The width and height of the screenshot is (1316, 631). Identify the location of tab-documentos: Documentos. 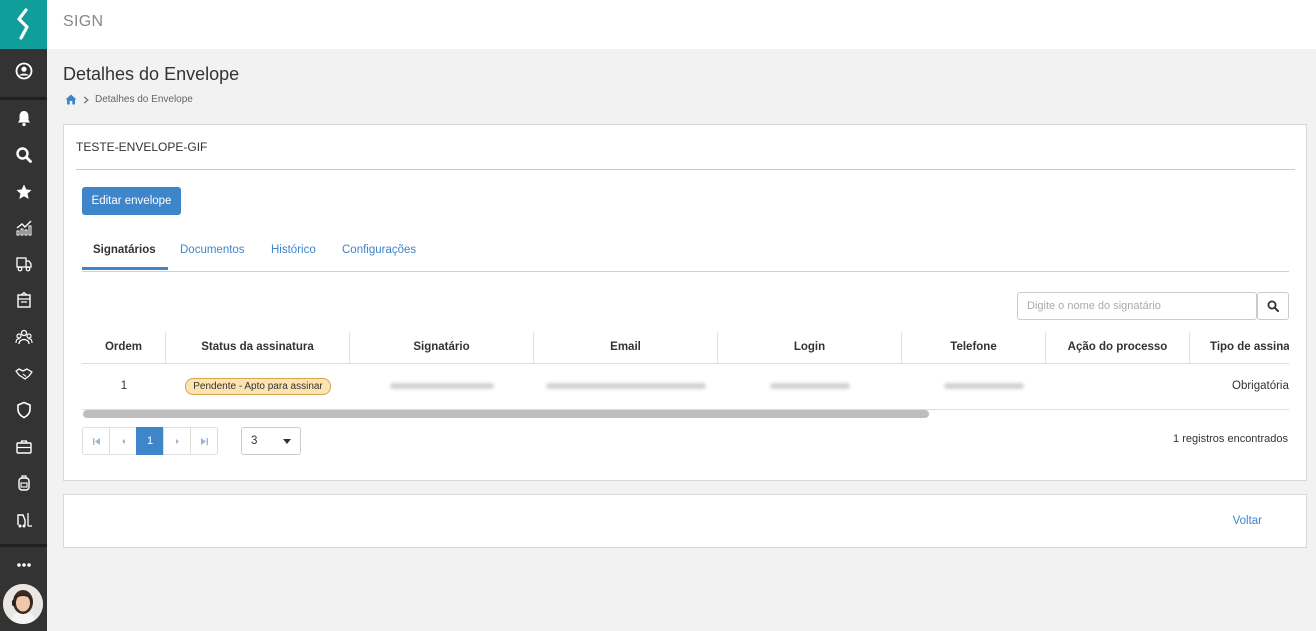
(212, 250).